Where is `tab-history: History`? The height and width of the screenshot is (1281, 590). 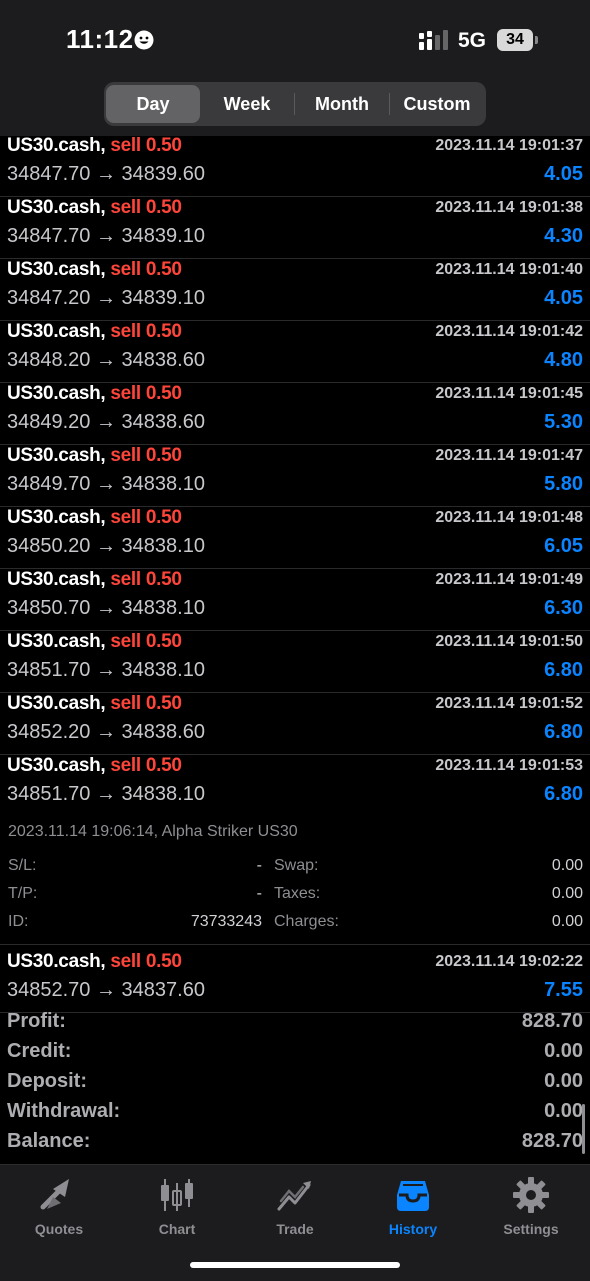 tab-history: History is located at coordinates (413, 1206).